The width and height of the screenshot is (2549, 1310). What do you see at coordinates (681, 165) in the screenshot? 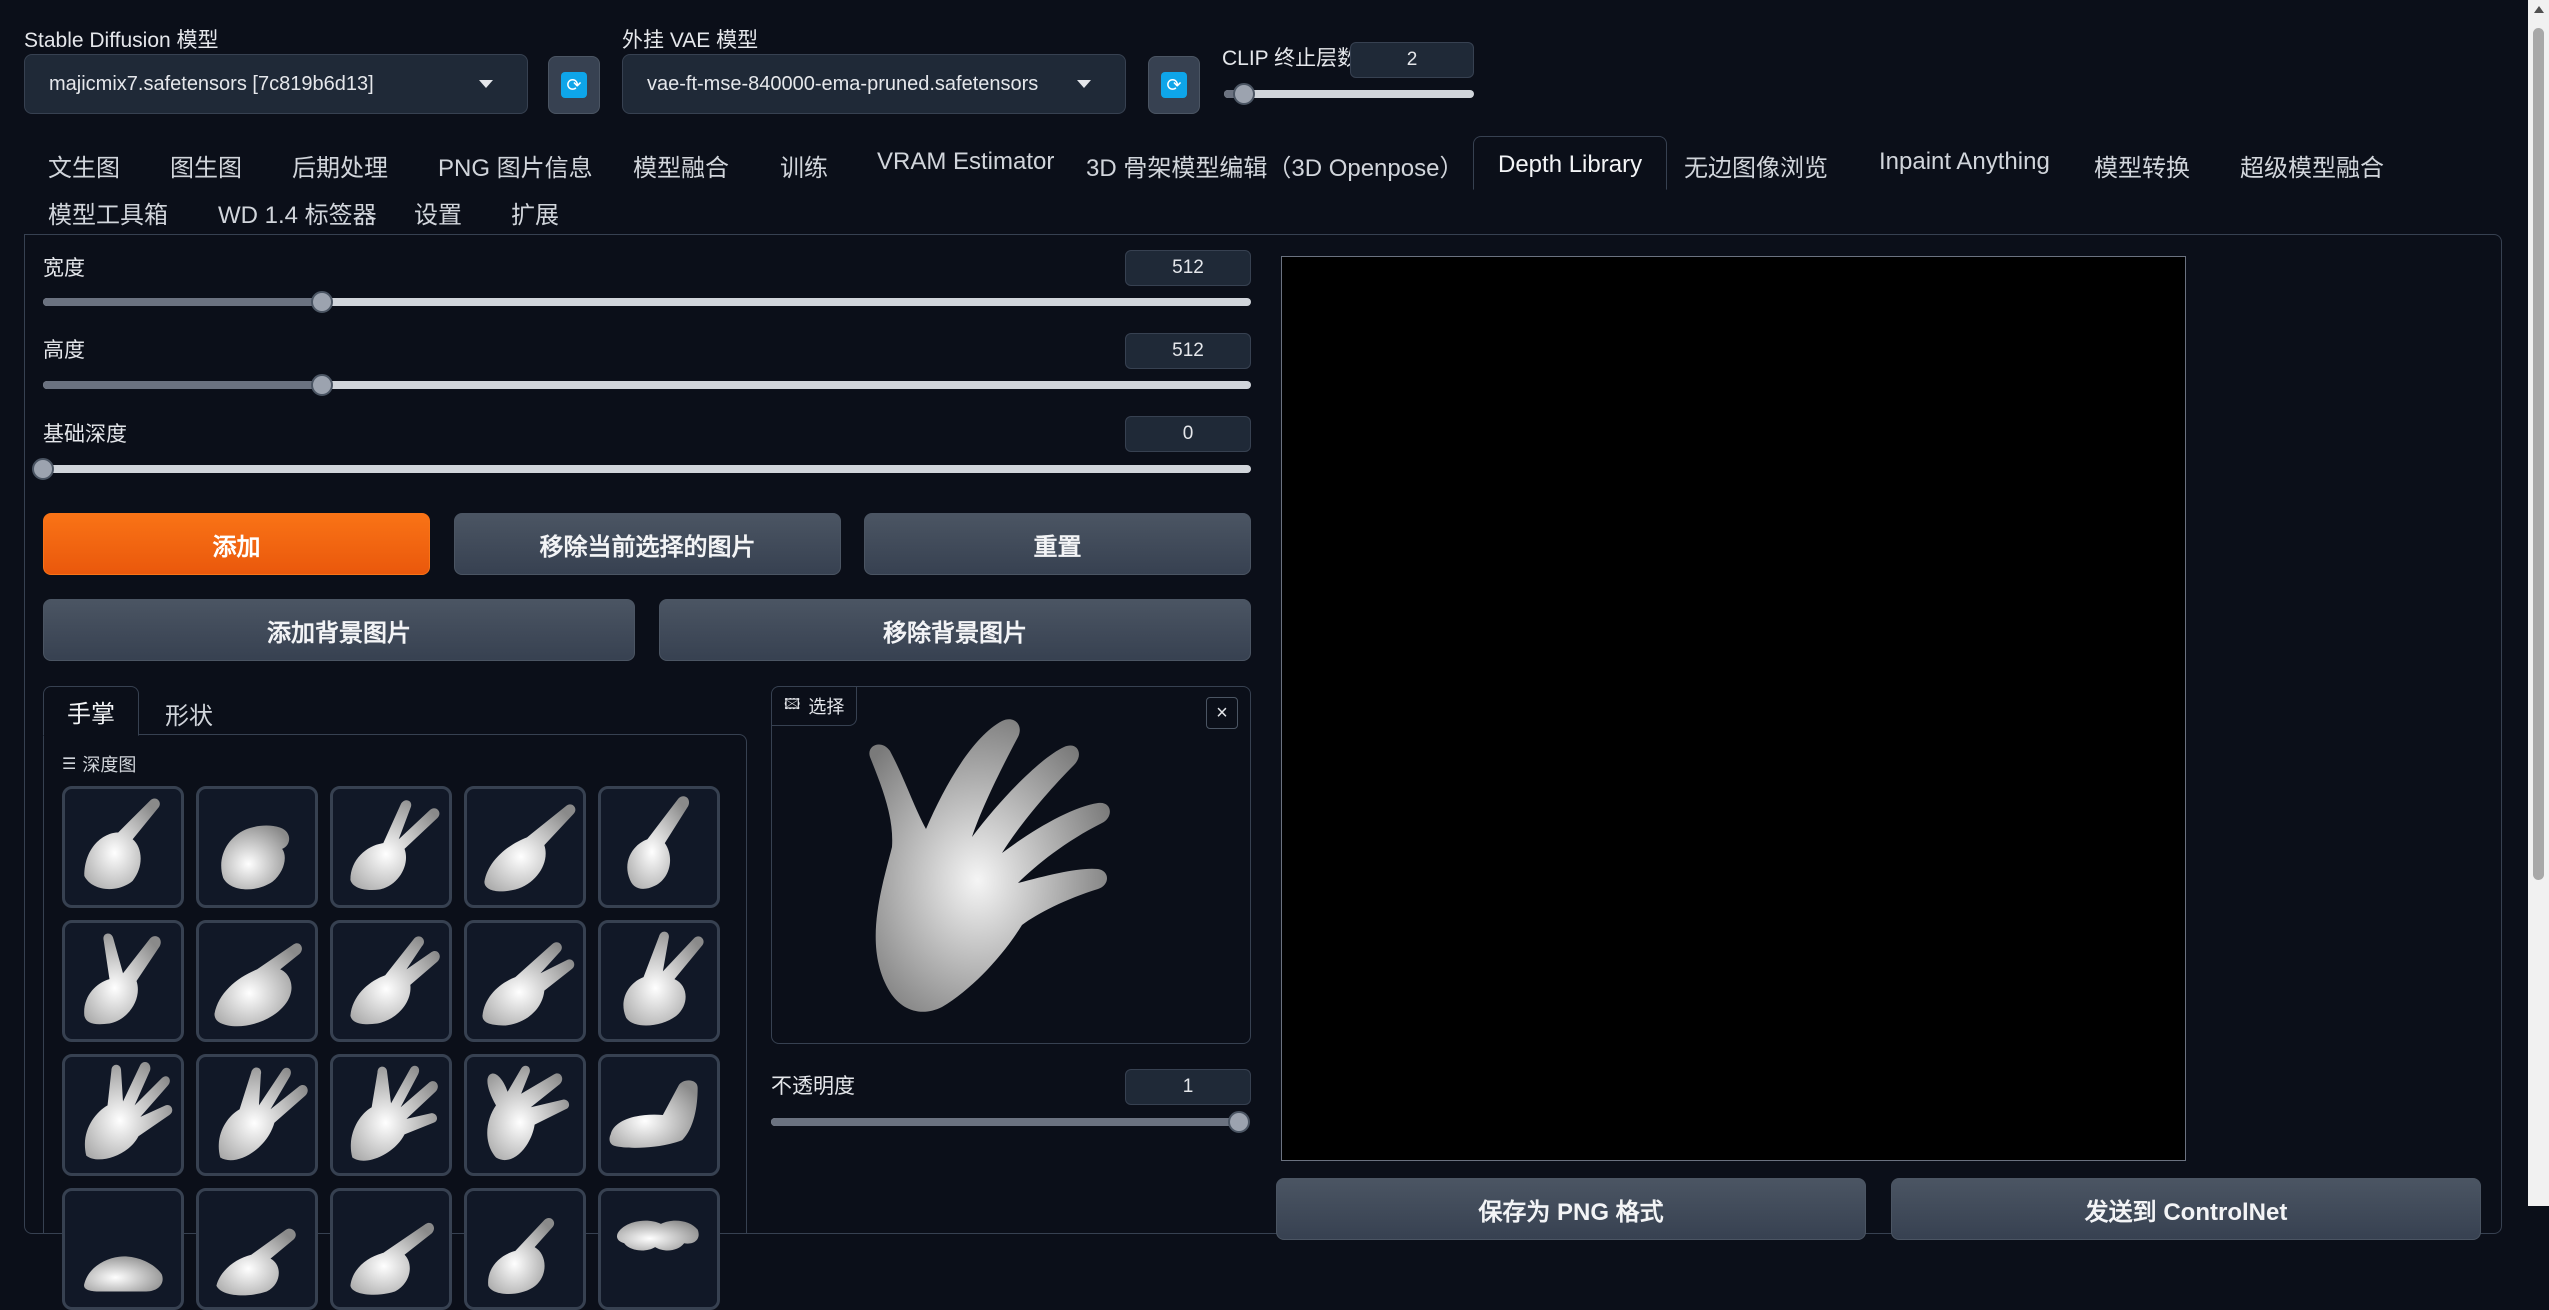
I see `tab-checkpoint-merger: 模型融合` at bounding box center [681, 165].